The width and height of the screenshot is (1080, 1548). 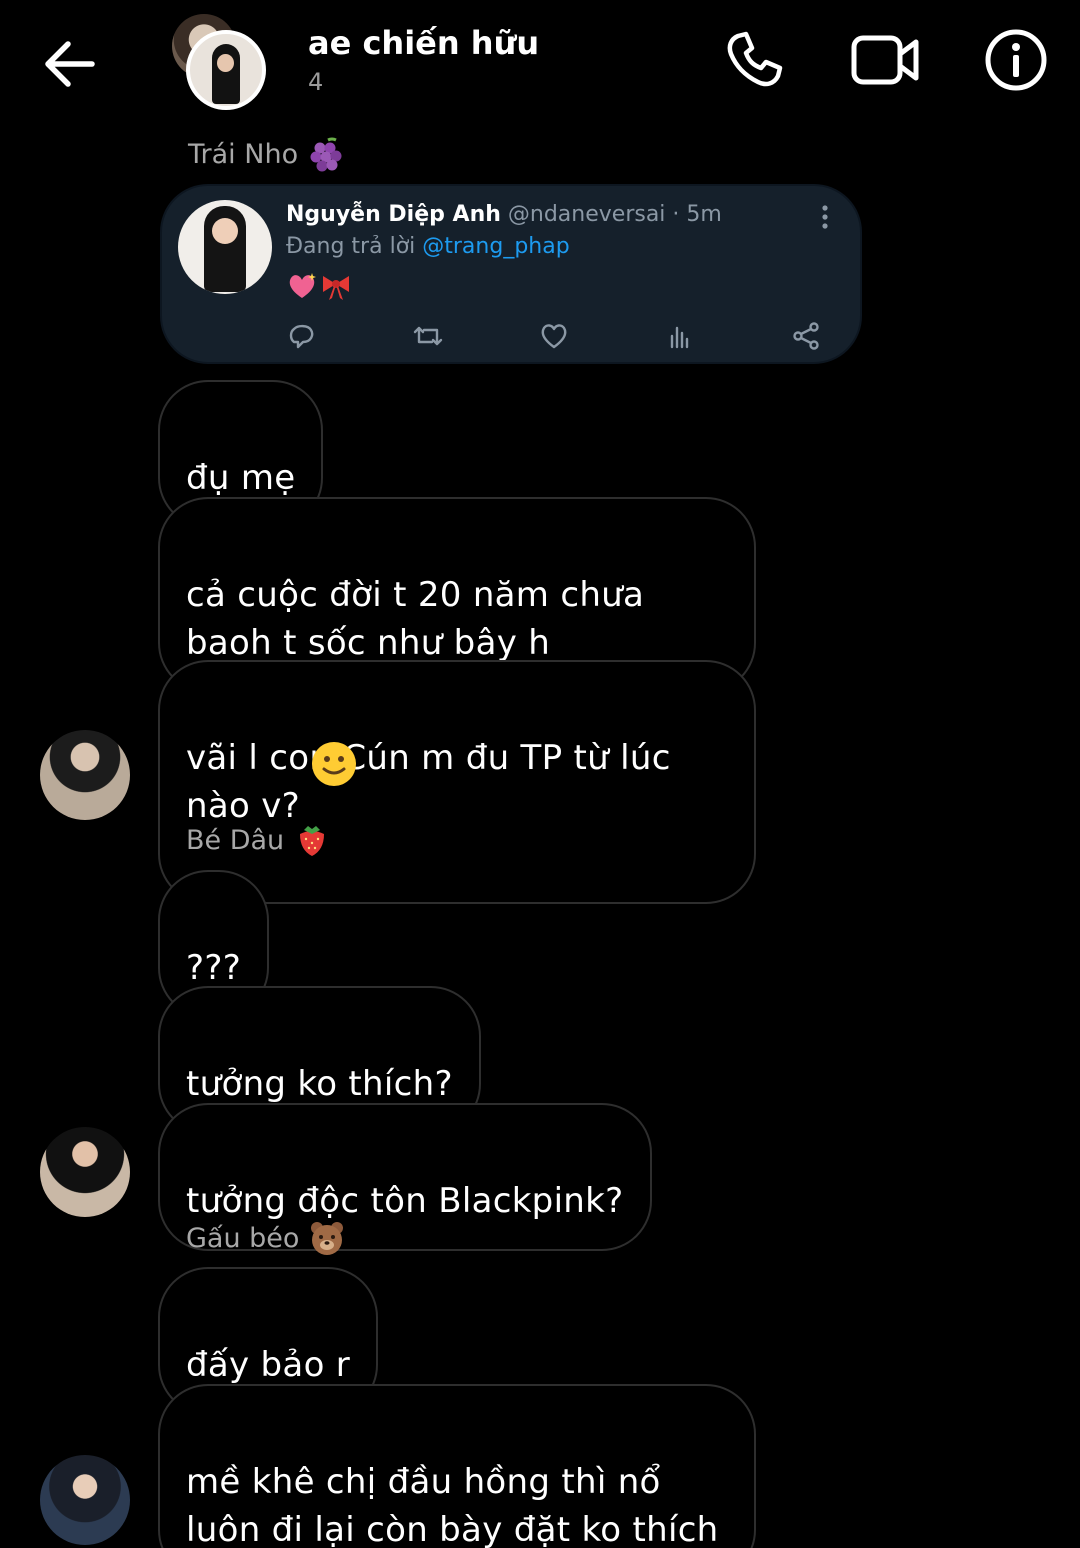 What do you see at coordinates (540, 60) in the screenshot?
I see `chat-header: ae chiến hữu 4` at bounding box center [540, 60].